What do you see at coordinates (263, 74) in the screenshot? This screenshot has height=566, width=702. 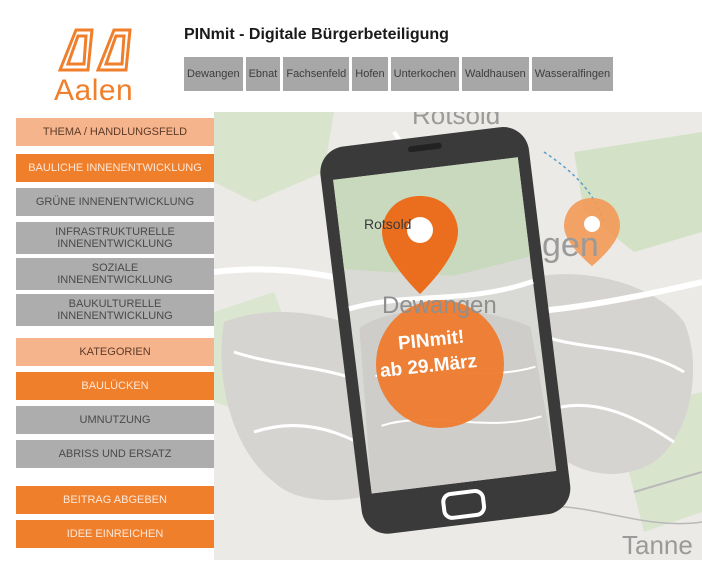 I see `district-tab-ebnat: Ebnat` at bounding box center [263, 74].